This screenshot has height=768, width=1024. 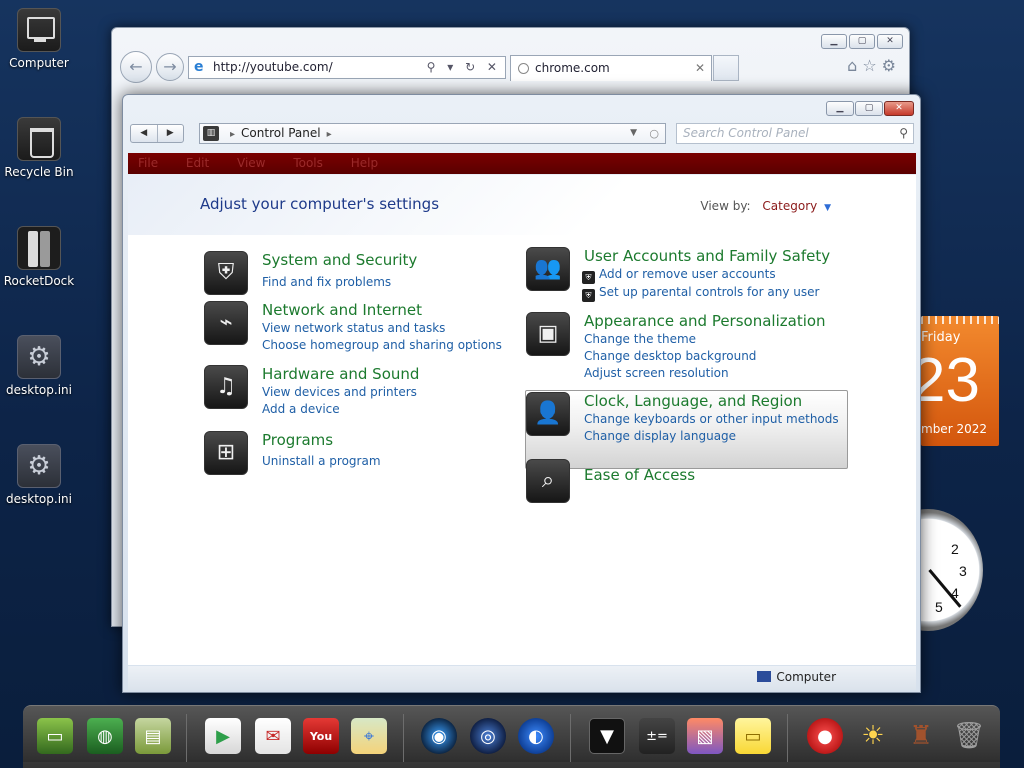 I want to click on youtube-icon: You, so click(x=321, y=736).